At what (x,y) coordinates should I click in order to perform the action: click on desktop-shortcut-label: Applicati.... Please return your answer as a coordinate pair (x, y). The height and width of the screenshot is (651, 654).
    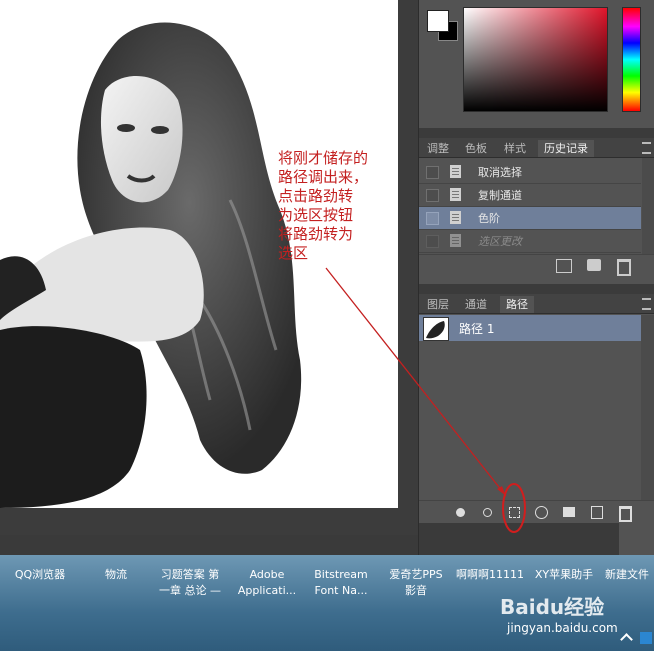
    Looking at the image, I should click on (267, 590).